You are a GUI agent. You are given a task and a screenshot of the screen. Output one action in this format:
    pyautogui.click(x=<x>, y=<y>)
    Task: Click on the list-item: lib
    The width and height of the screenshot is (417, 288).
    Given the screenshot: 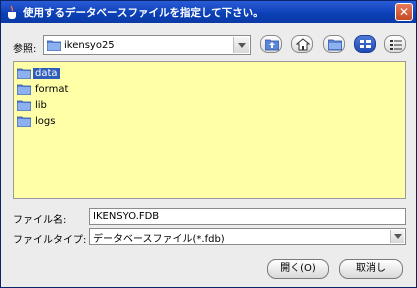 What is the action you would take?
    pyautogui.click(x=34, y=105)
    